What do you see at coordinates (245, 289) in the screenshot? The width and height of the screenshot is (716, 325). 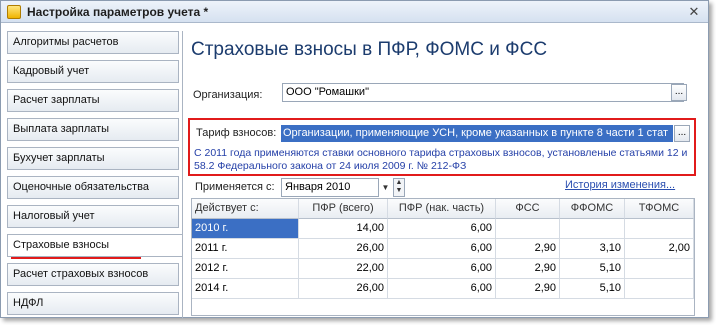 I see `table-cell: 2014 г.` at bounding box center [245, 289].